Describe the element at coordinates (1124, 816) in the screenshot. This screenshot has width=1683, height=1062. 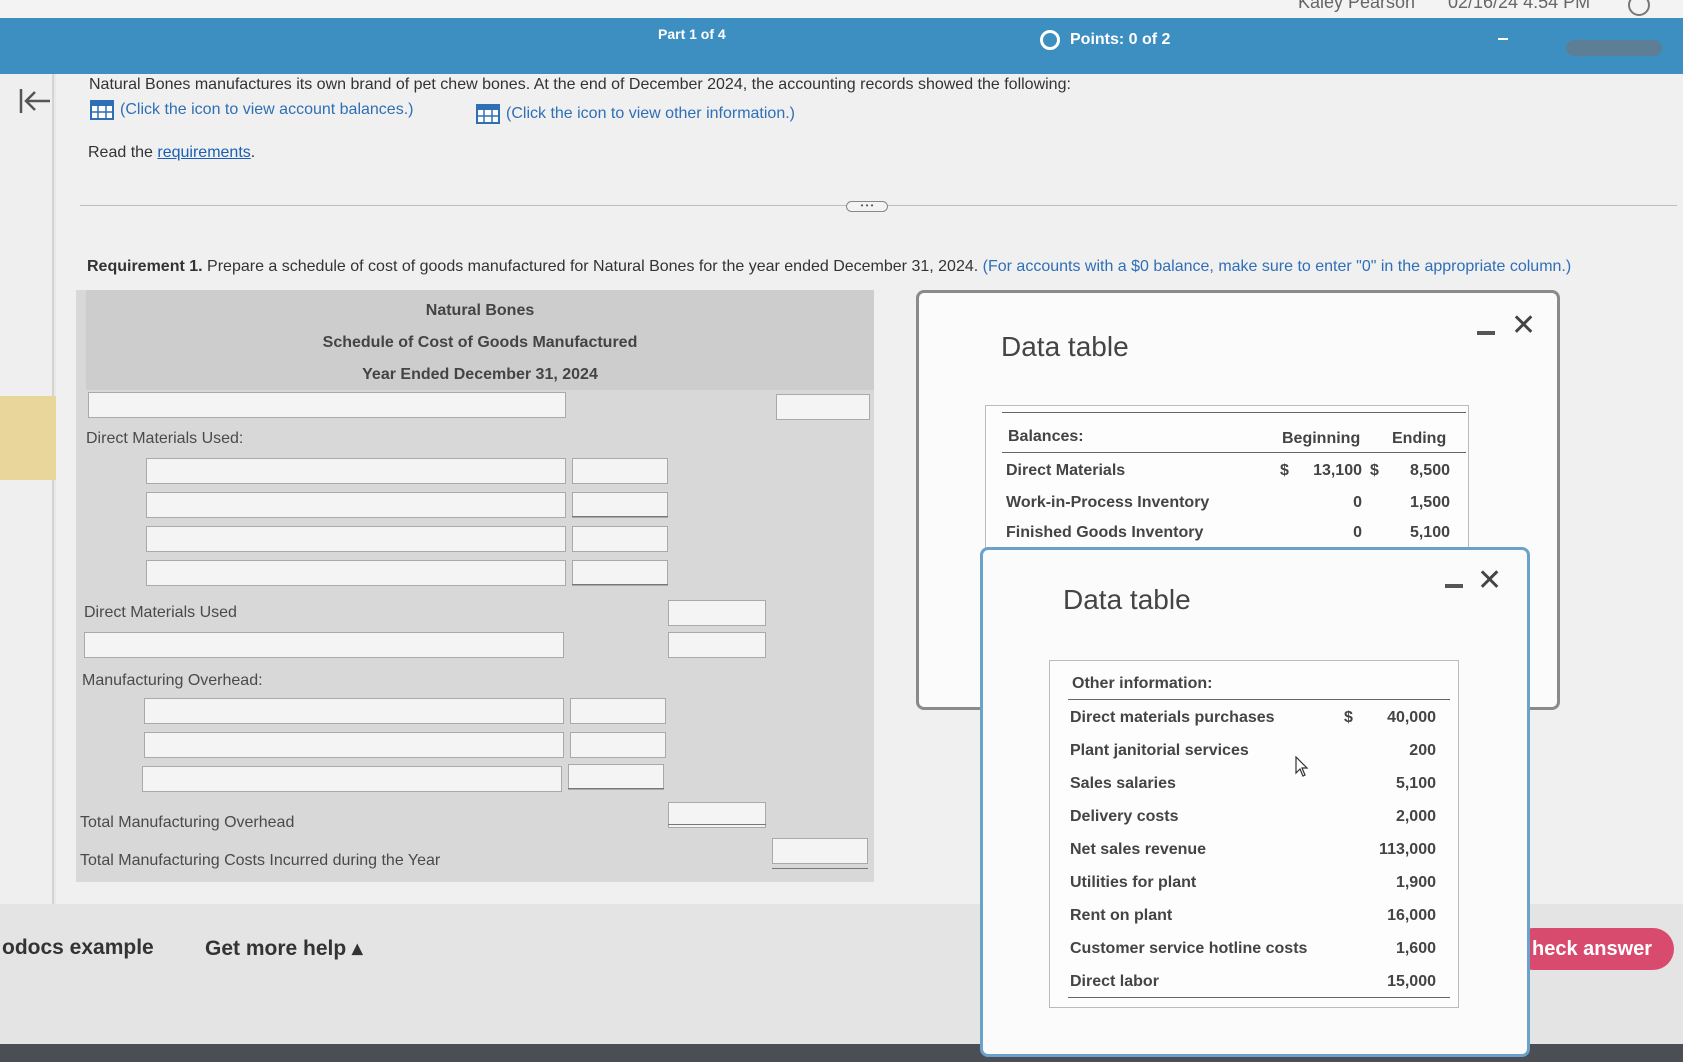
I see `info-row-label: Delivery costs` at that location.